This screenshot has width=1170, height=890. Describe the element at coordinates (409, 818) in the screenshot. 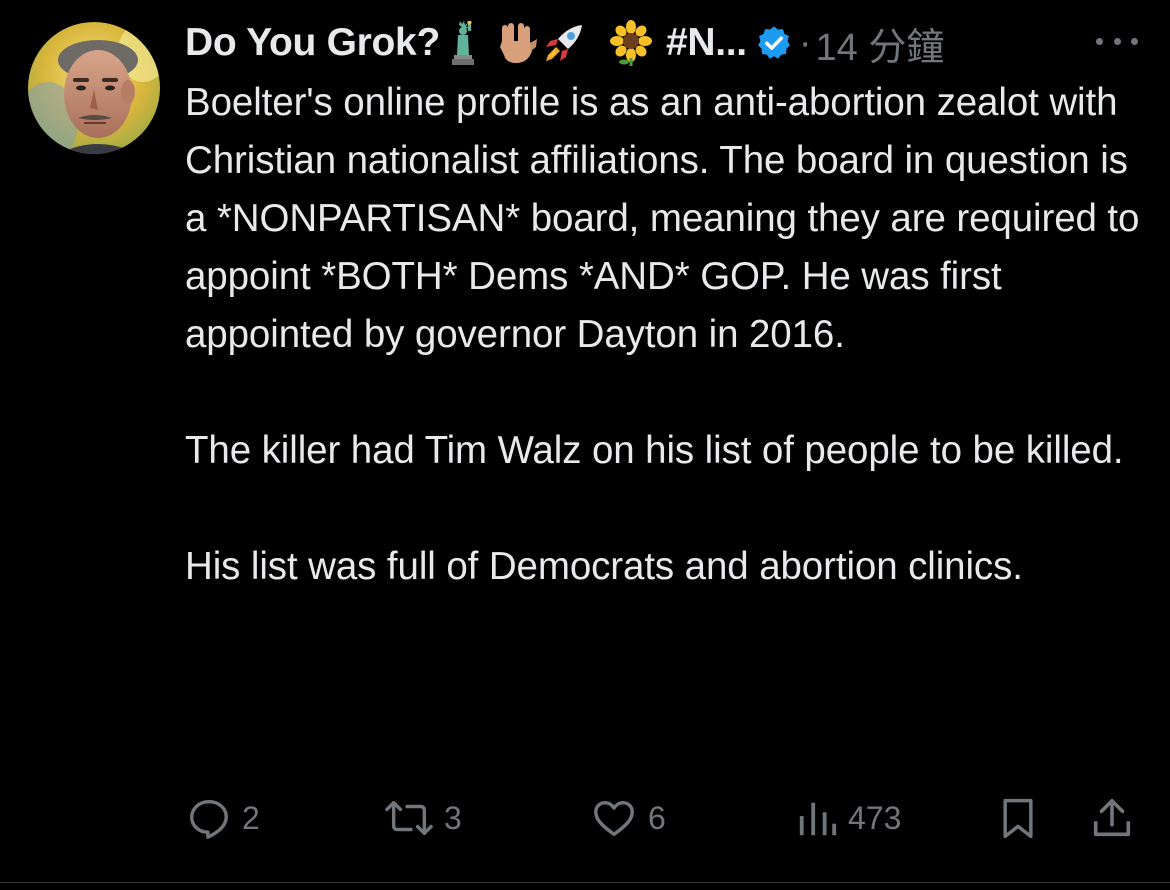

I see `repost-icon` at that location.